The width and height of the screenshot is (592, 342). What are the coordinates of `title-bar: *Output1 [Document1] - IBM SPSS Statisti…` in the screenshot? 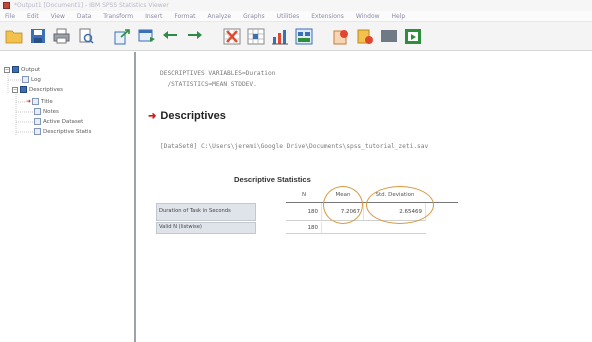 It's located at (296, 5).